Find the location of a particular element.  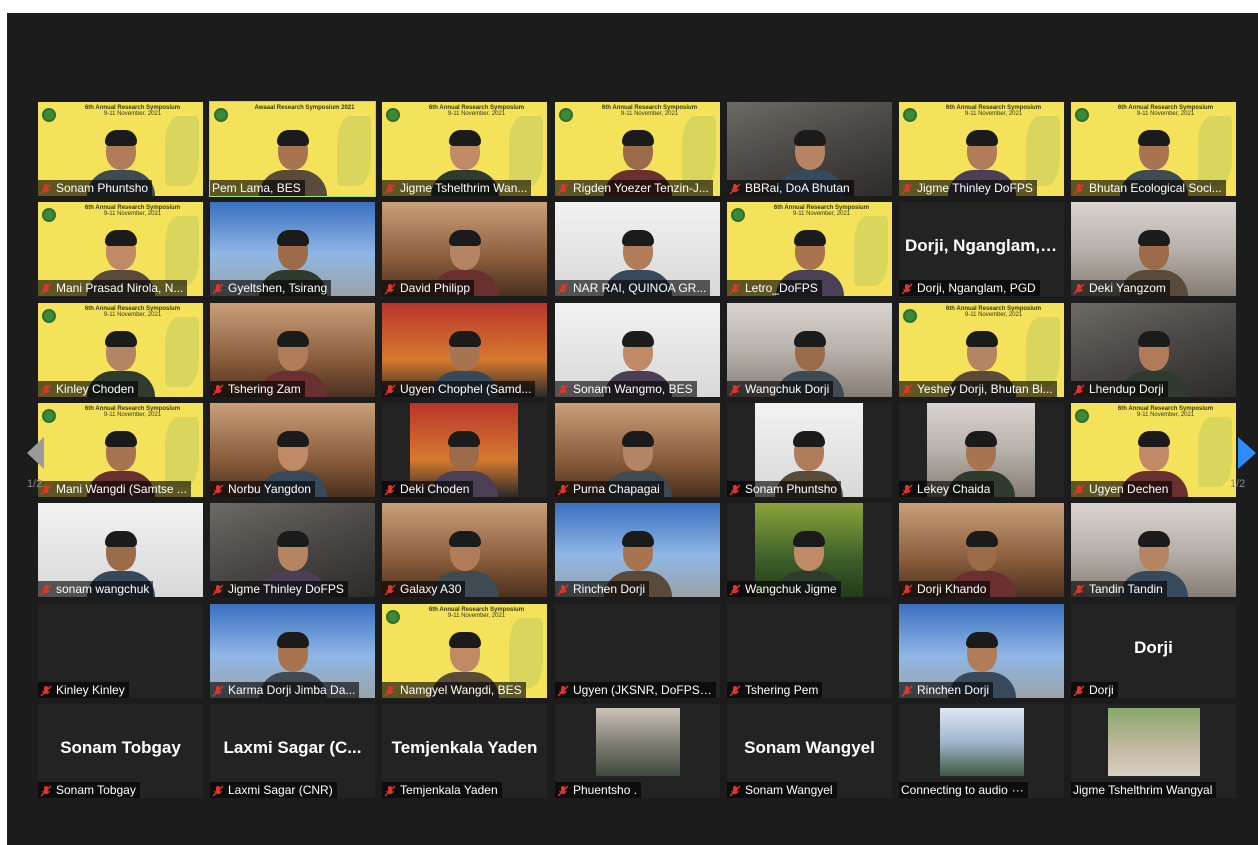

participant-tile: Dorji Khando is located at coordinates (981, 550).